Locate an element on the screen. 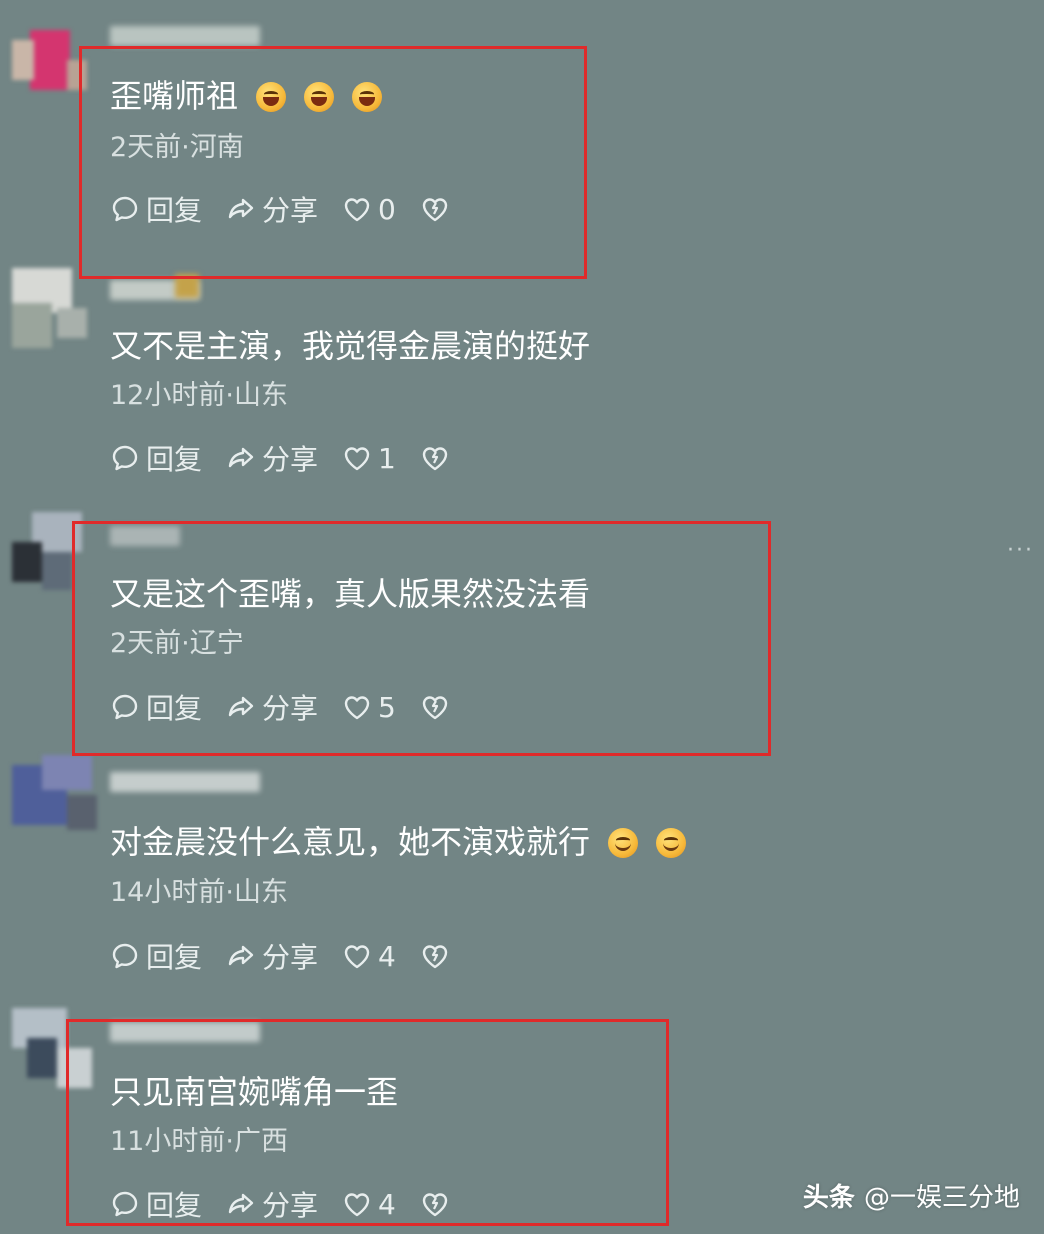  like-count: 4 is located at coordinates (387, 956).